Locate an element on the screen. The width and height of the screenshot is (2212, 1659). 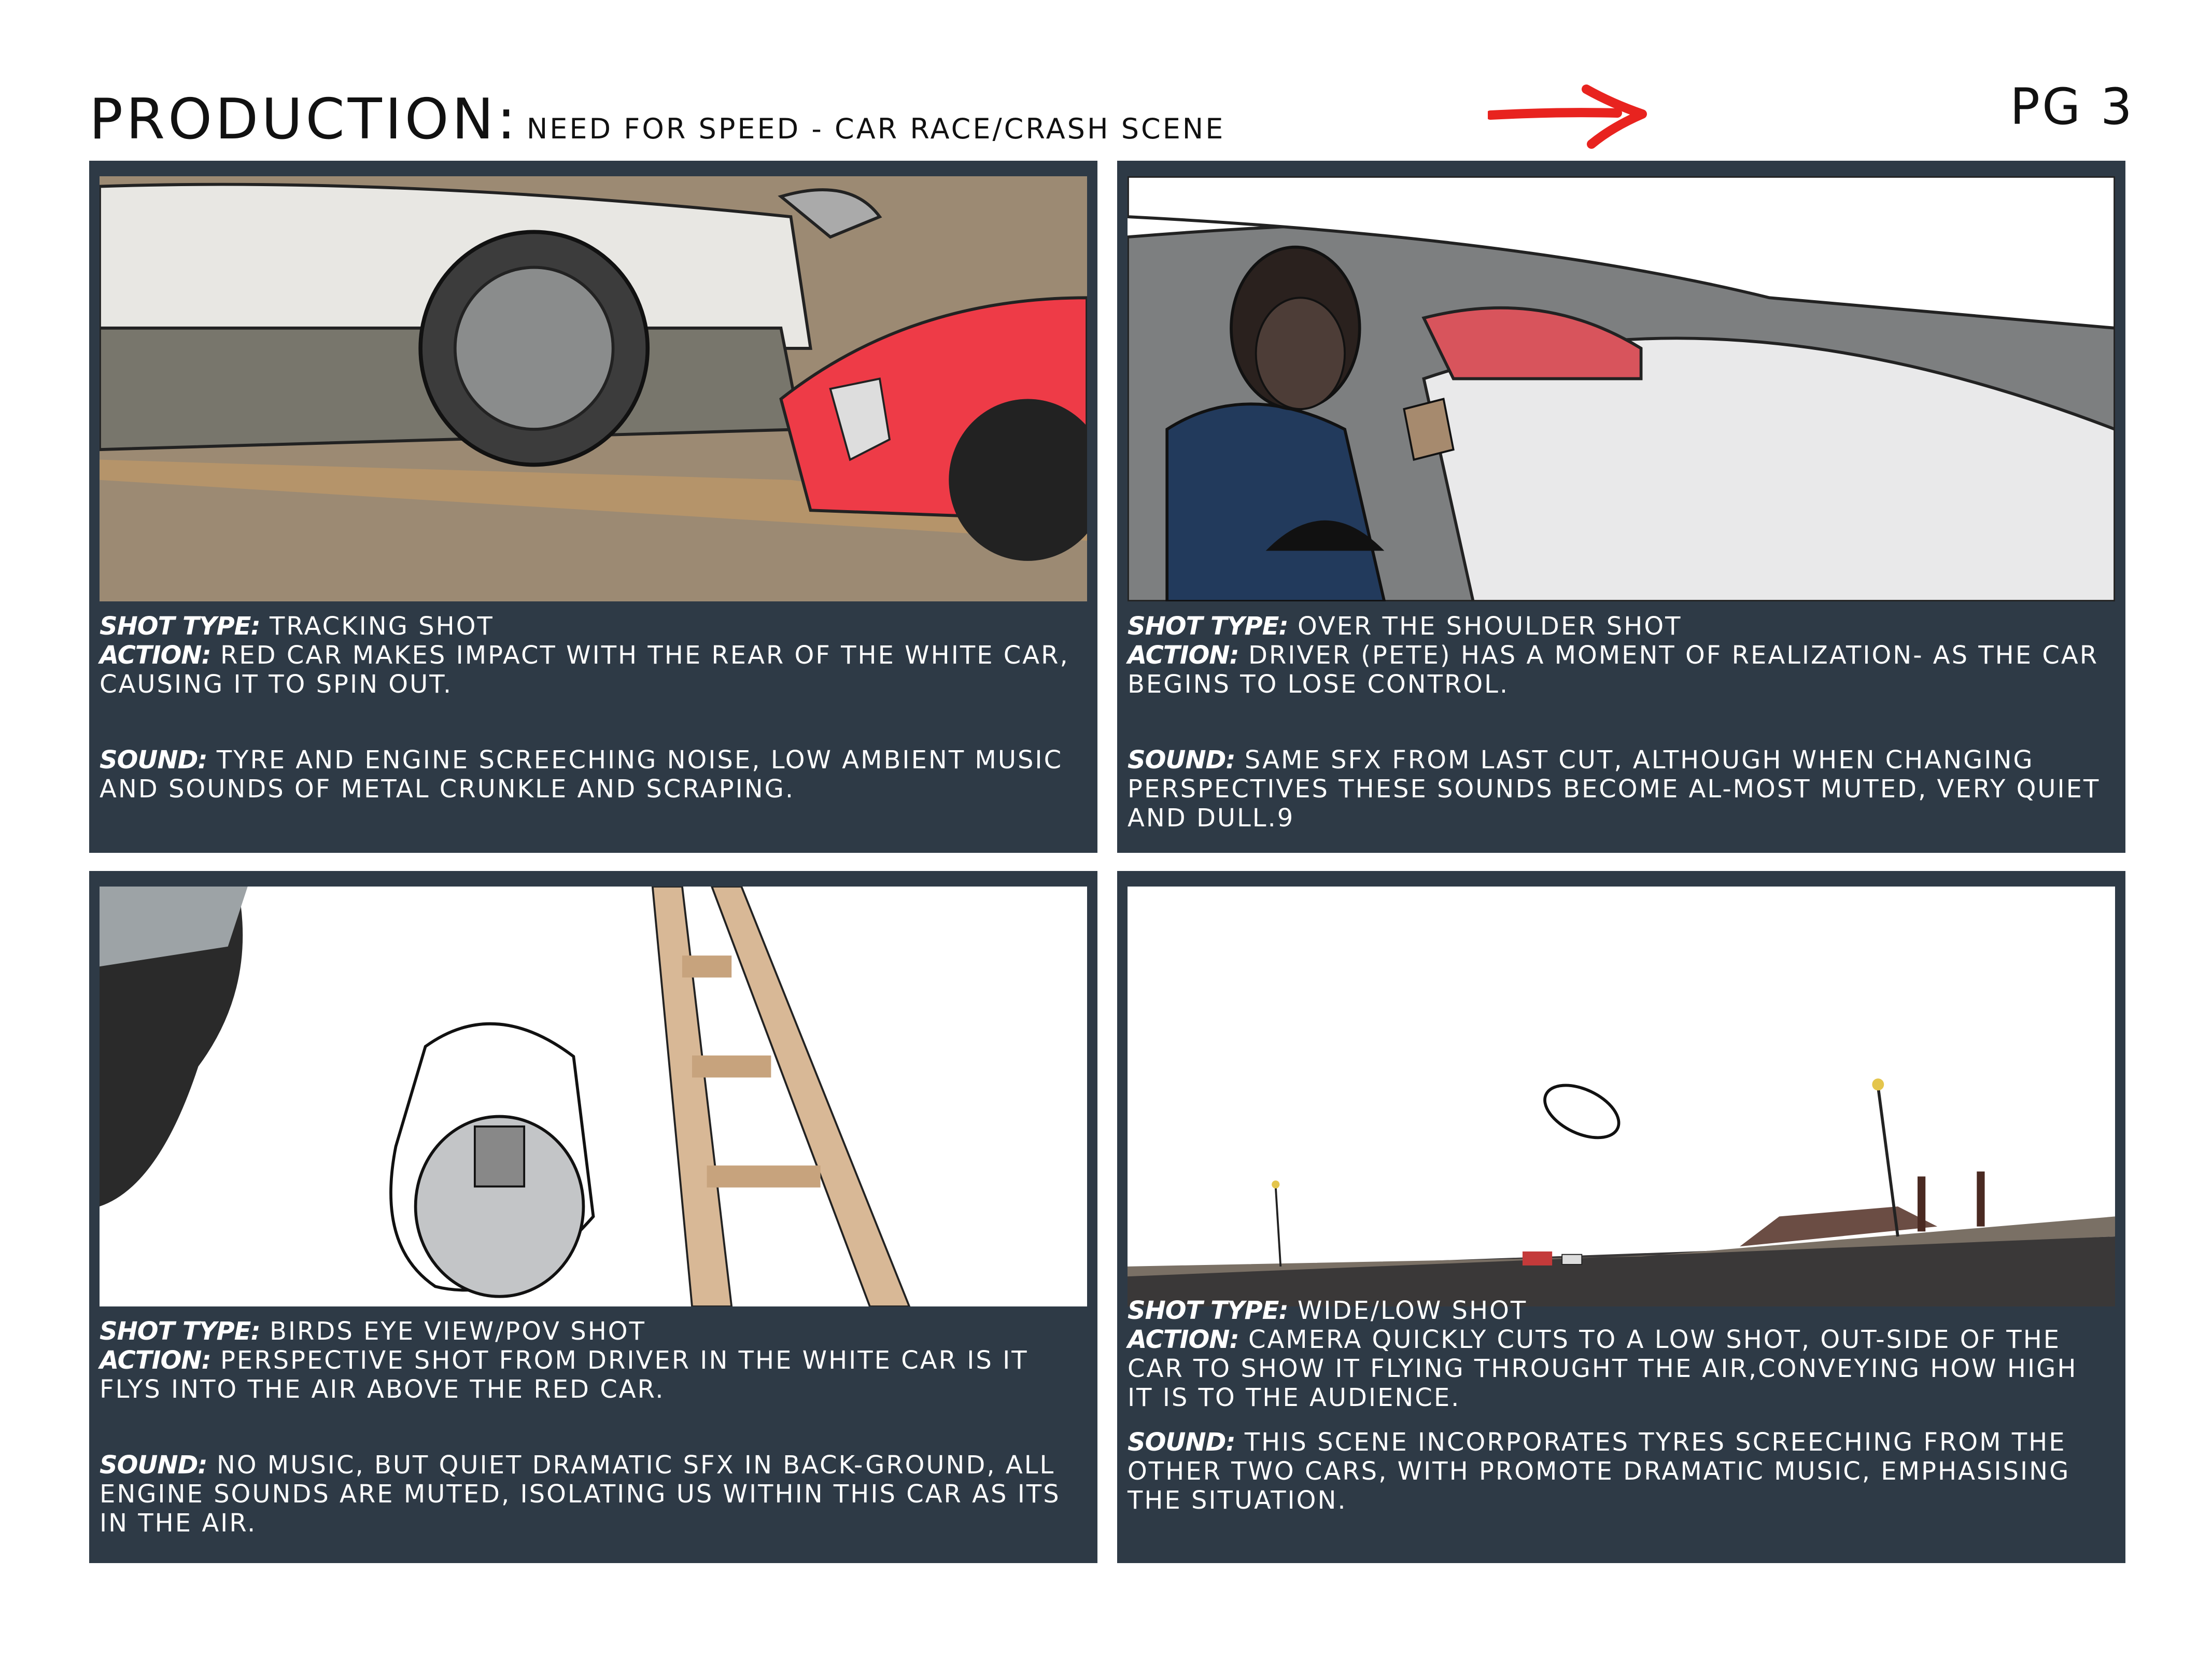
scene-title: NEED FOR SPEED - CAR RACE/CRASH SCENE is located at coordinates (875, 129).